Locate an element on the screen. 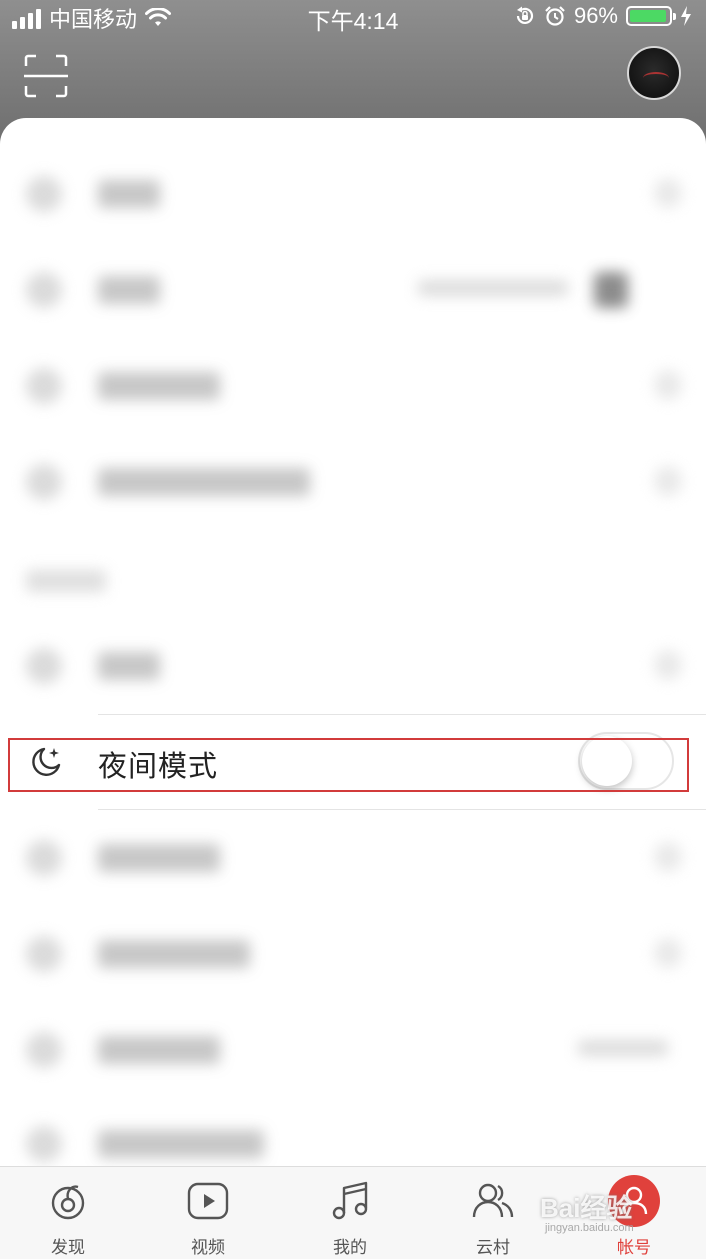  watermark-url: jingyan.baidu.com is located at coordinates (589, 1228).